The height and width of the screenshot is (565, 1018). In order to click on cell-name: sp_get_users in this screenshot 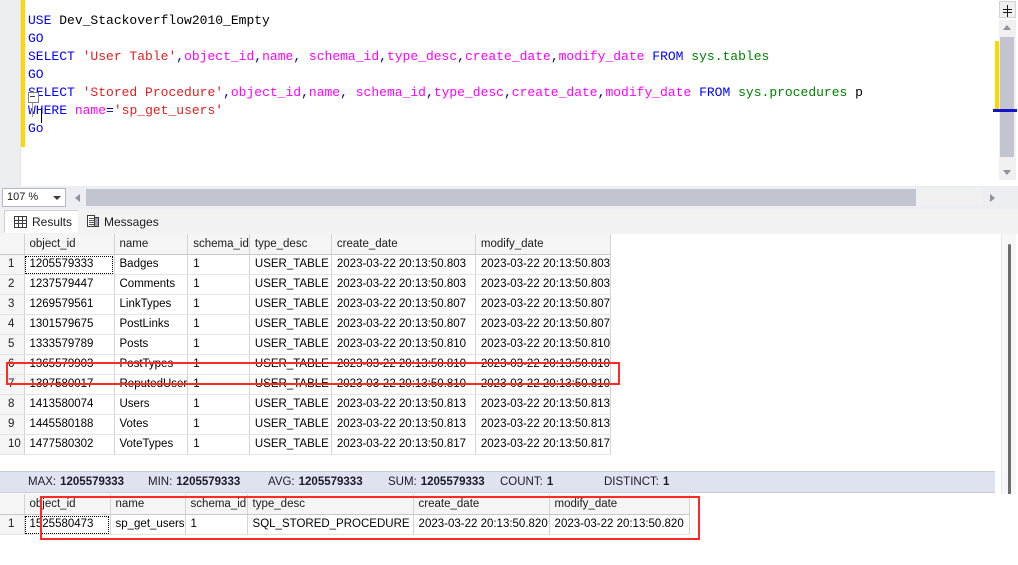, I will do `click(148, 524)`.